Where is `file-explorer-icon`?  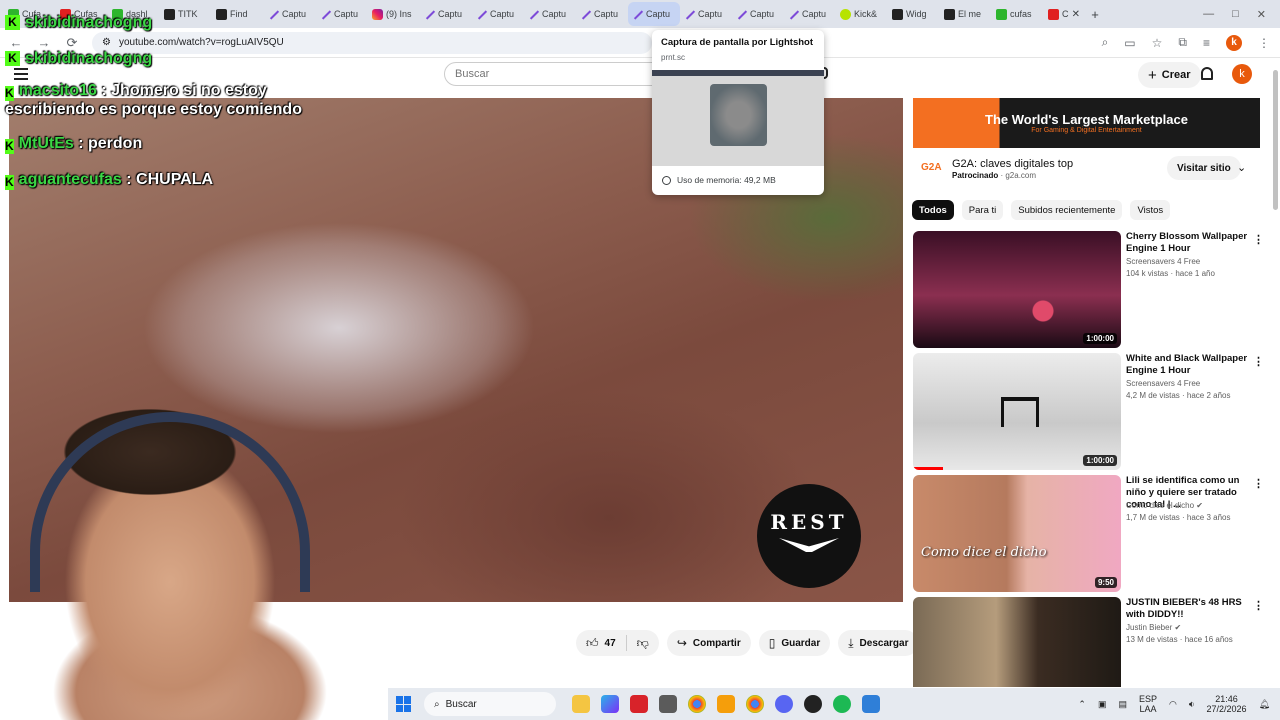 file-explorer-icon is located at coordinates (581, 704).